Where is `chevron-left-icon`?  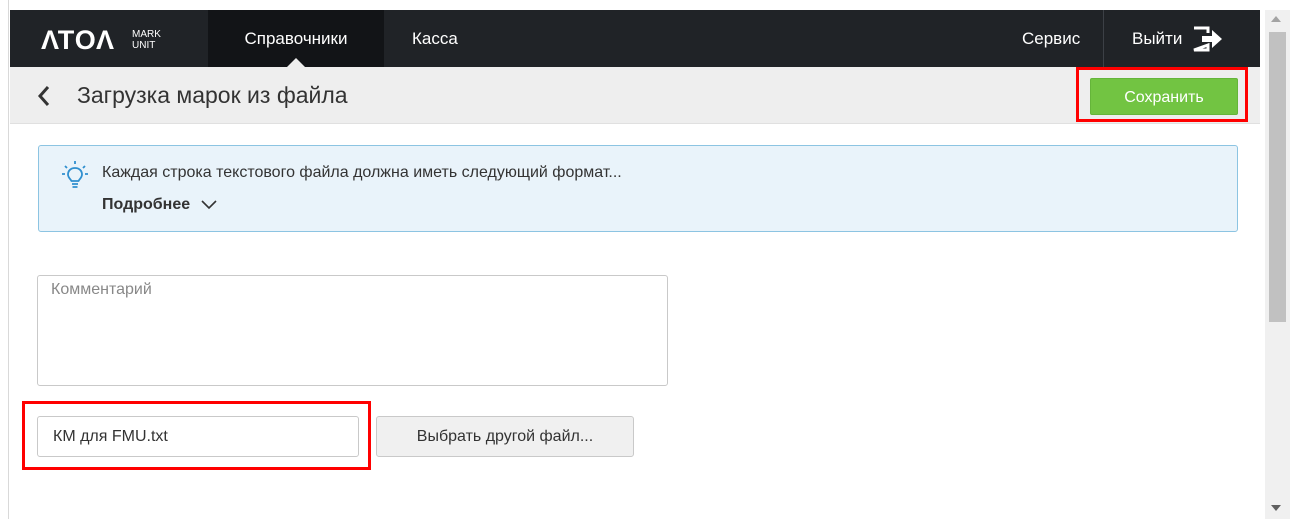
chevron-left-icon is located at coordinates (44, 96).